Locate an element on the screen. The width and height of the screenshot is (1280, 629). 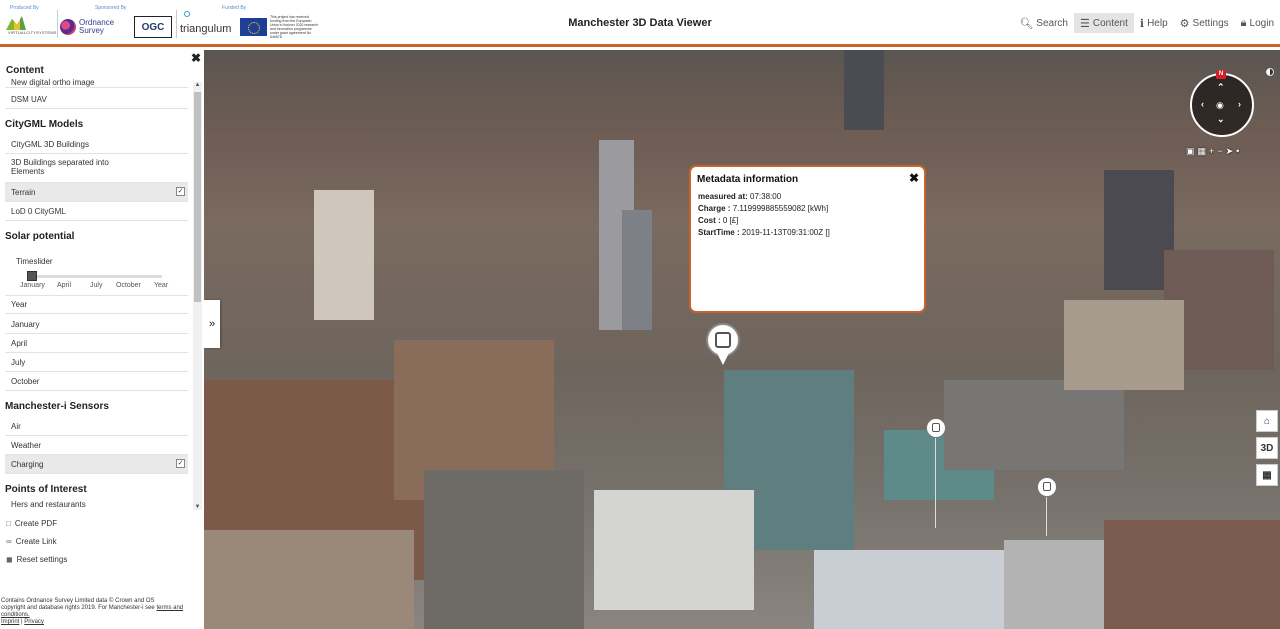
charging-station-marker-selected is located at coordinates (723, 348).